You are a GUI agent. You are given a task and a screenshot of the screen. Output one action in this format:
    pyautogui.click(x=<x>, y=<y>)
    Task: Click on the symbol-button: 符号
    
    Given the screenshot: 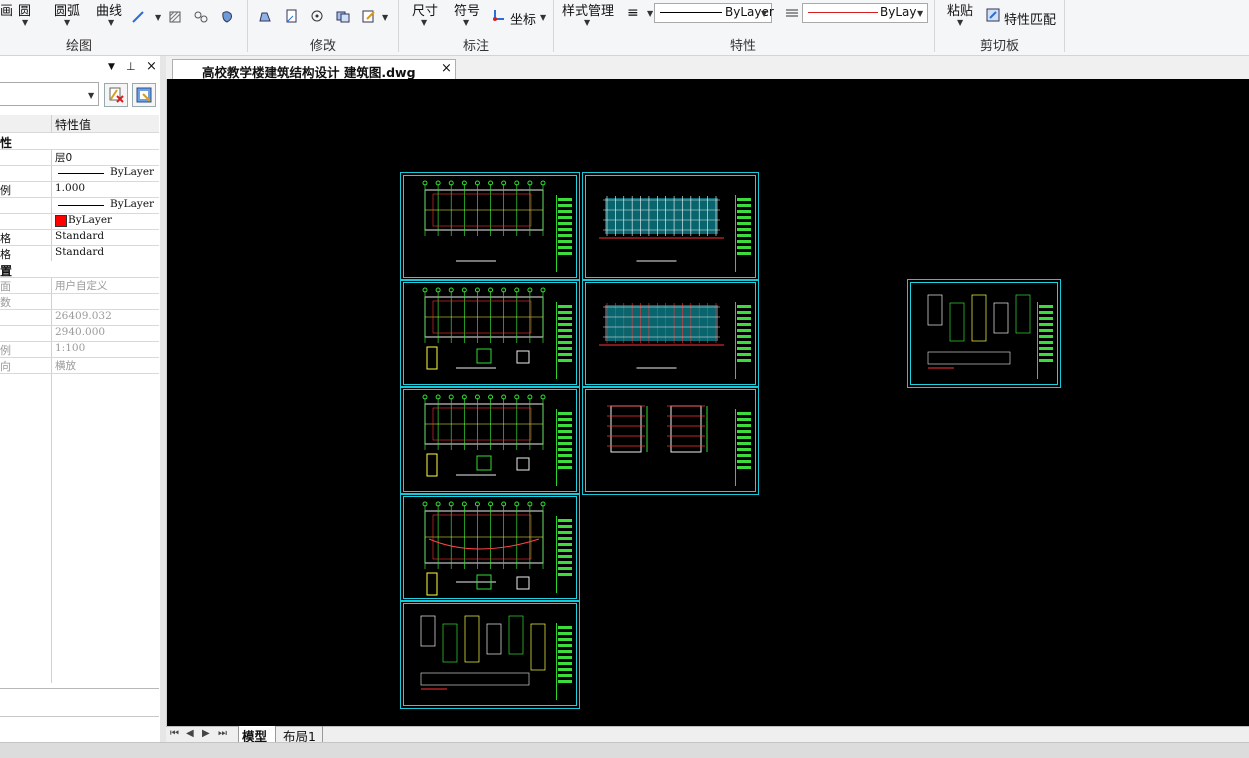 What is the action you would take?
    pyautogui.click(x=467, y=9)
    